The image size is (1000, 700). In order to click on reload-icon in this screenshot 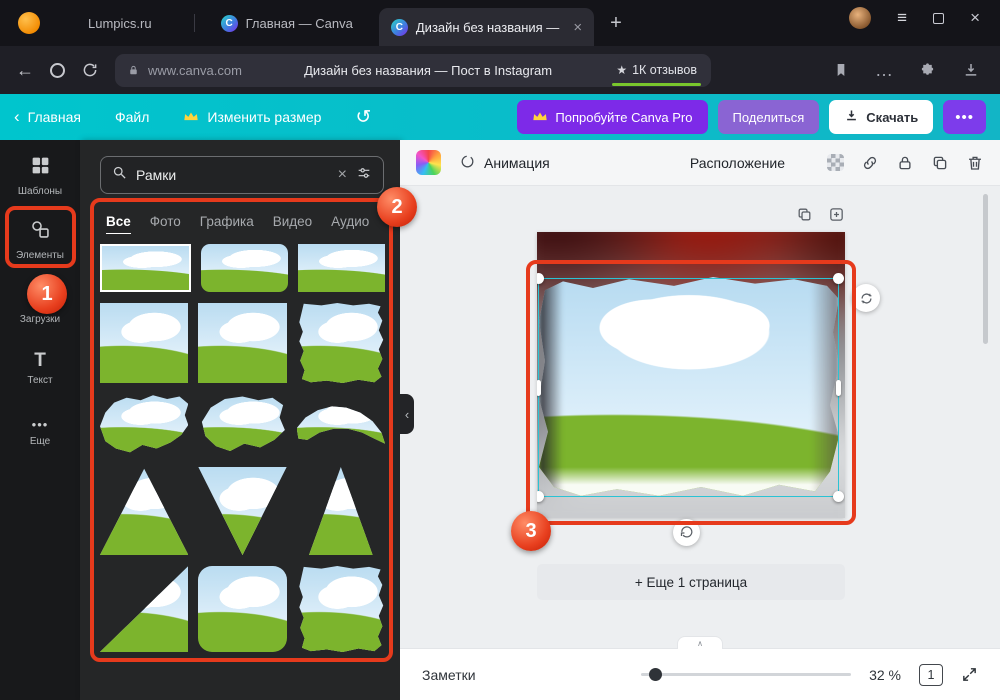, I will do `click(90, 70)`.